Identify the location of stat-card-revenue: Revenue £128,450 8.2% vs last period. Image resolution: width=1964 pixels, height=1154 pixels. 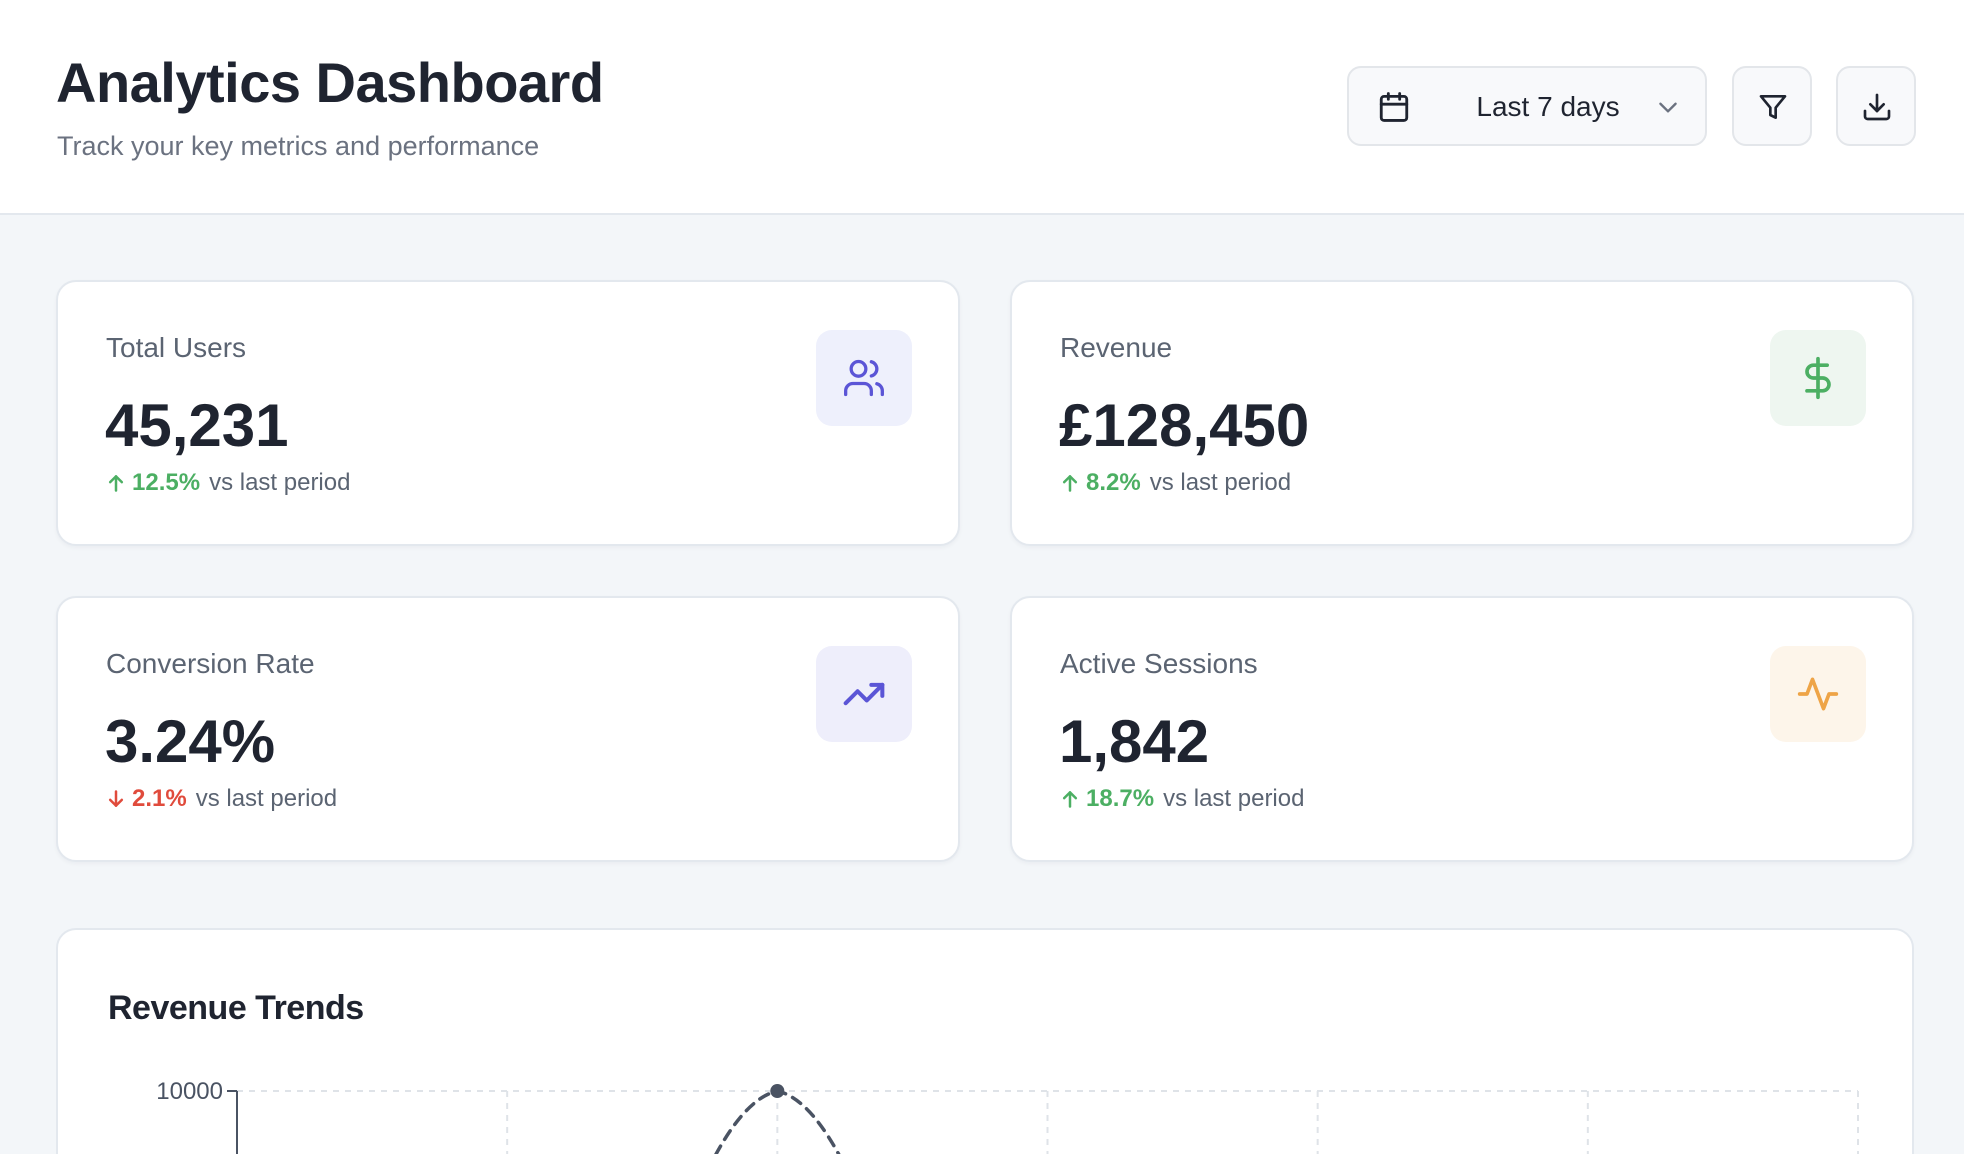
(1462, 413).